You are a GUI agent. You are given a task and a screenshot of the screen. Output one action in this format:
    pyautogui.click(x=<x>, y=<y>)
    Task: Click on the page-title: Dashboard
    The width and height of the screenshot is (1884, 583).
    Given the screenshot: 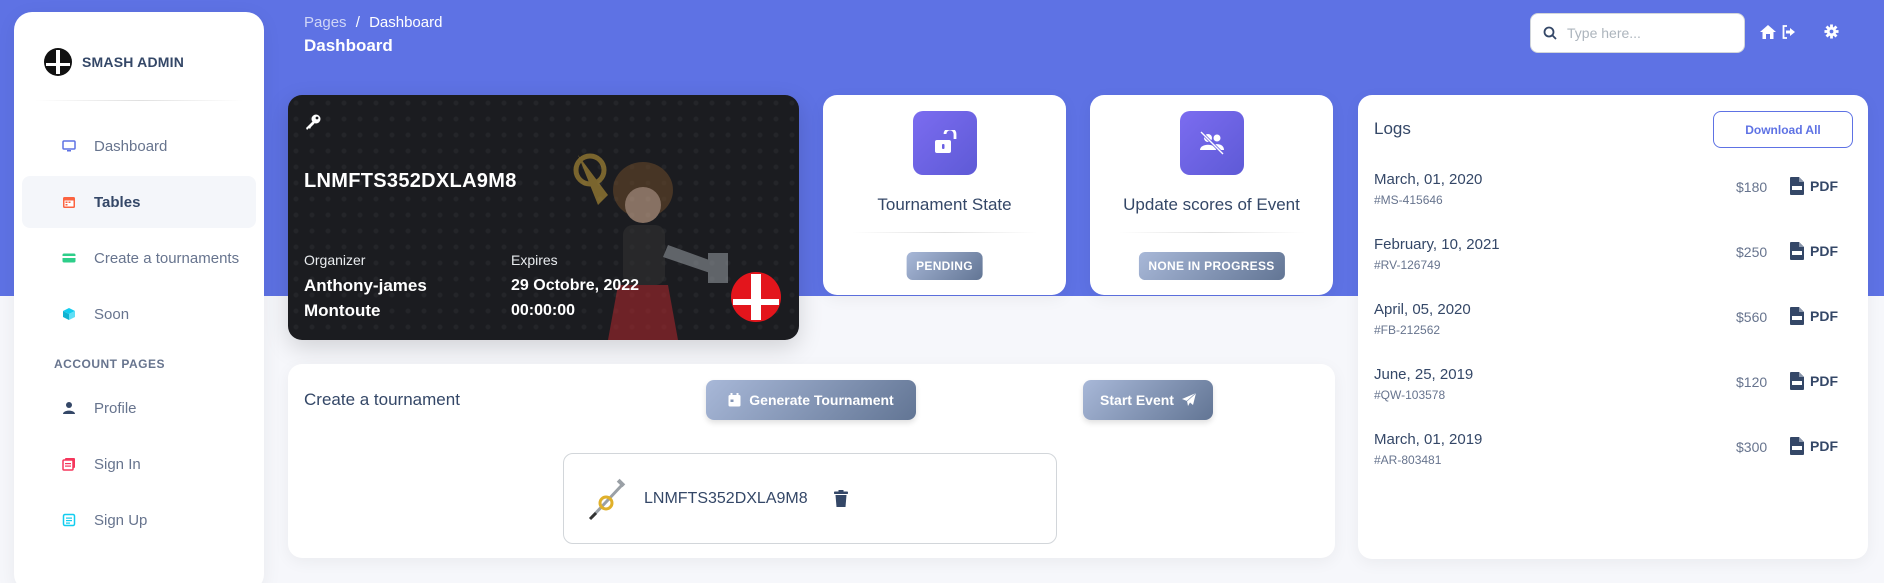 What is the action you would take?
    pyautogui.click(x=348, y=45)
    